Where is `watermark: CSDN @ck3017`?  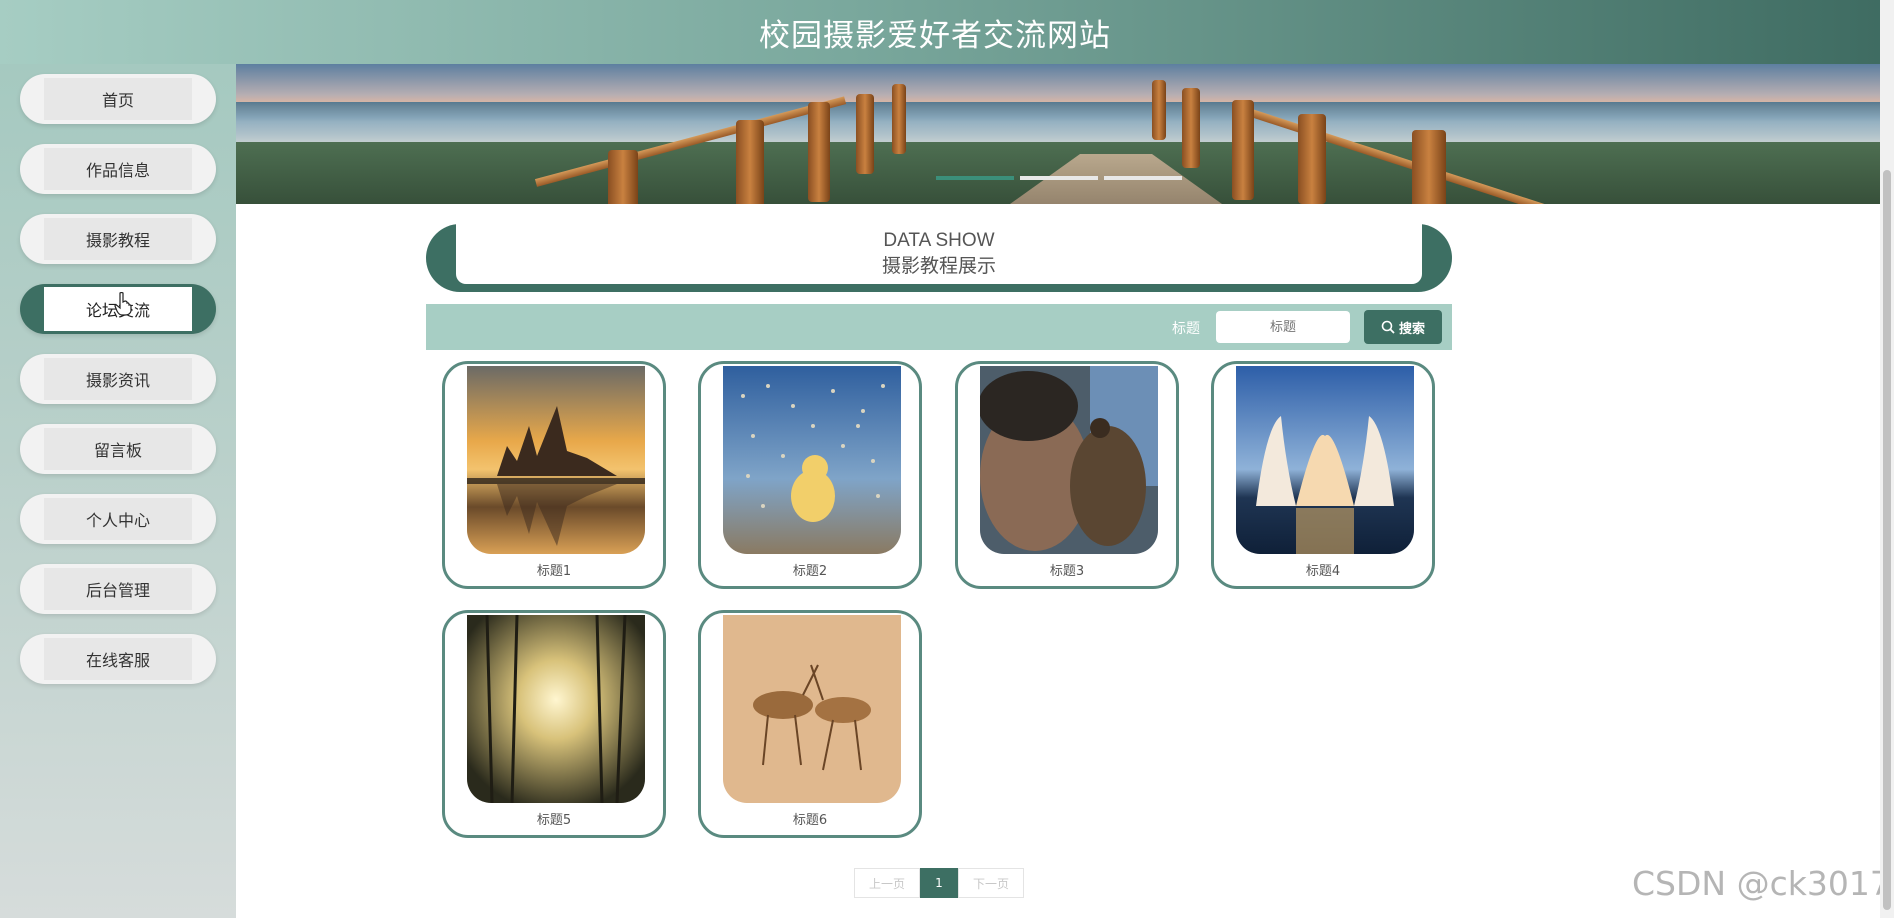
watermark: CSDN @ck3017 is located at coordinates (1761, 883).